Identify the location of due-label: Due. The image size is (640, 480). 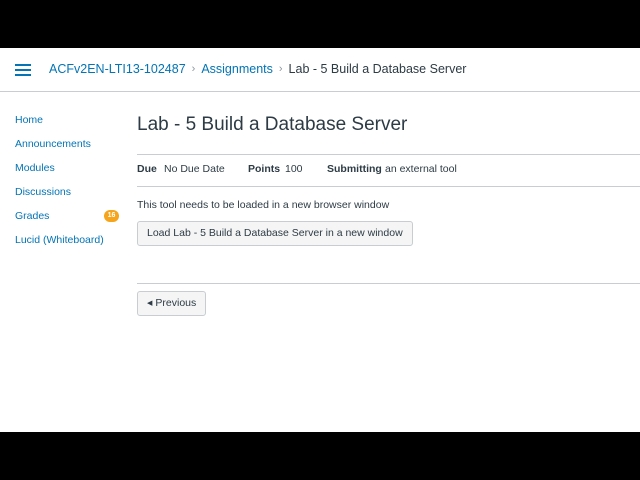
(147, 169).